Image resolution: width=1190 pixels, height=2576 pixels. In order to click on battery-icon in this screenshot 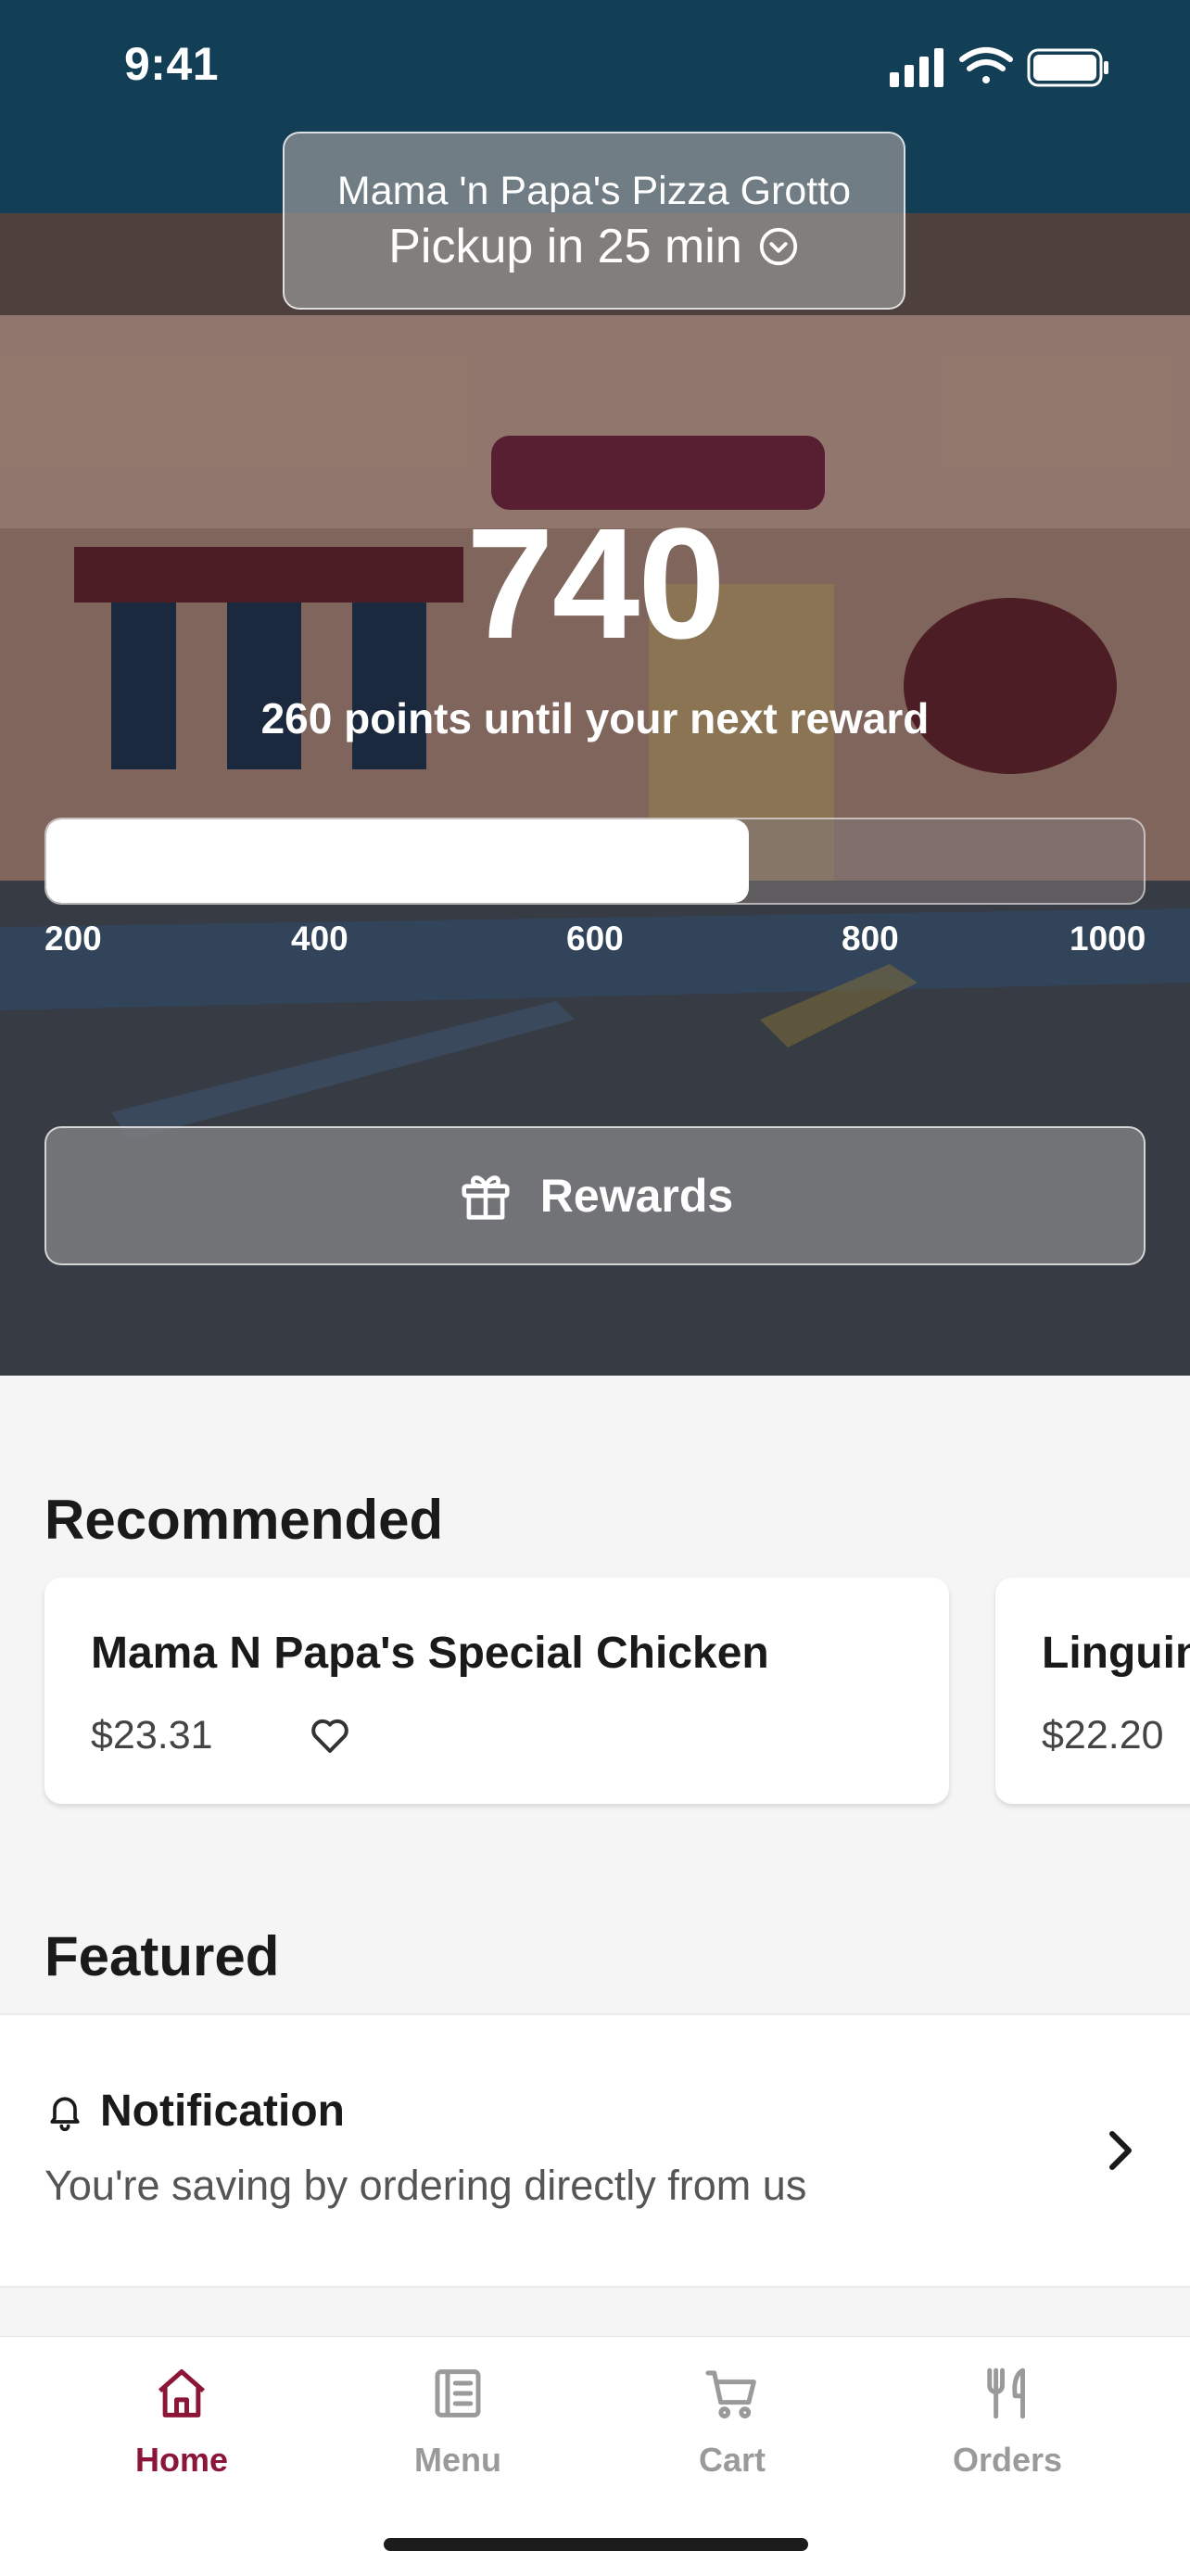, I will do `click(1067, 67)`.